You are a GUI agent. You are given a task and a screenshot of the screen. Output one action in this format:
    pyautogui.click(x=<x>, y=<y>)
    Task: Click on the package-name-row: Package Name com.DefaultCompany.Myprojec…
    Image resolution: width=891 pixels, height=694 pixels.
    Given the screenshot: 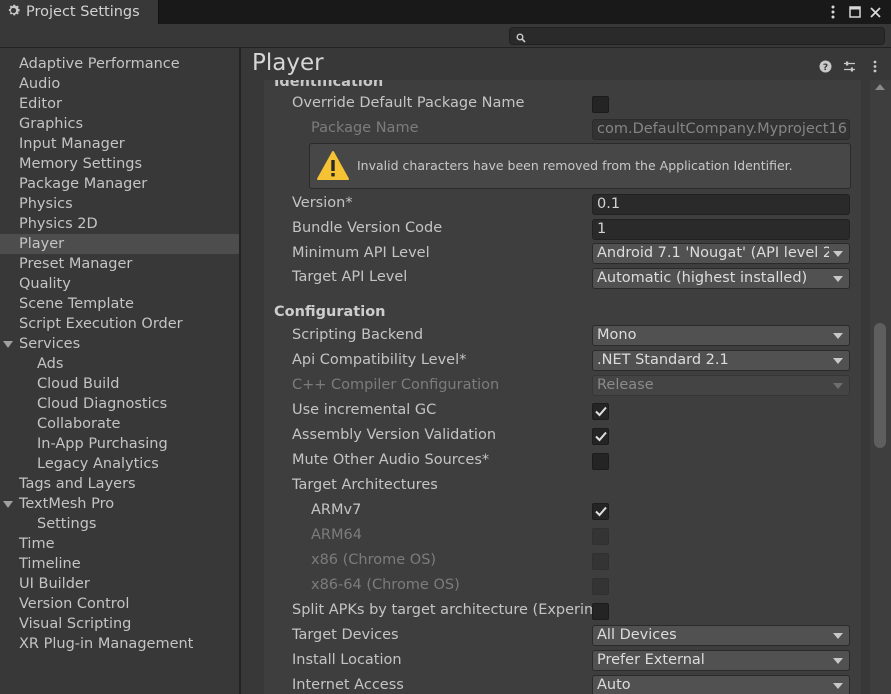 What is the action you would take?
    pyautogui.click(x=562, y=129)
    